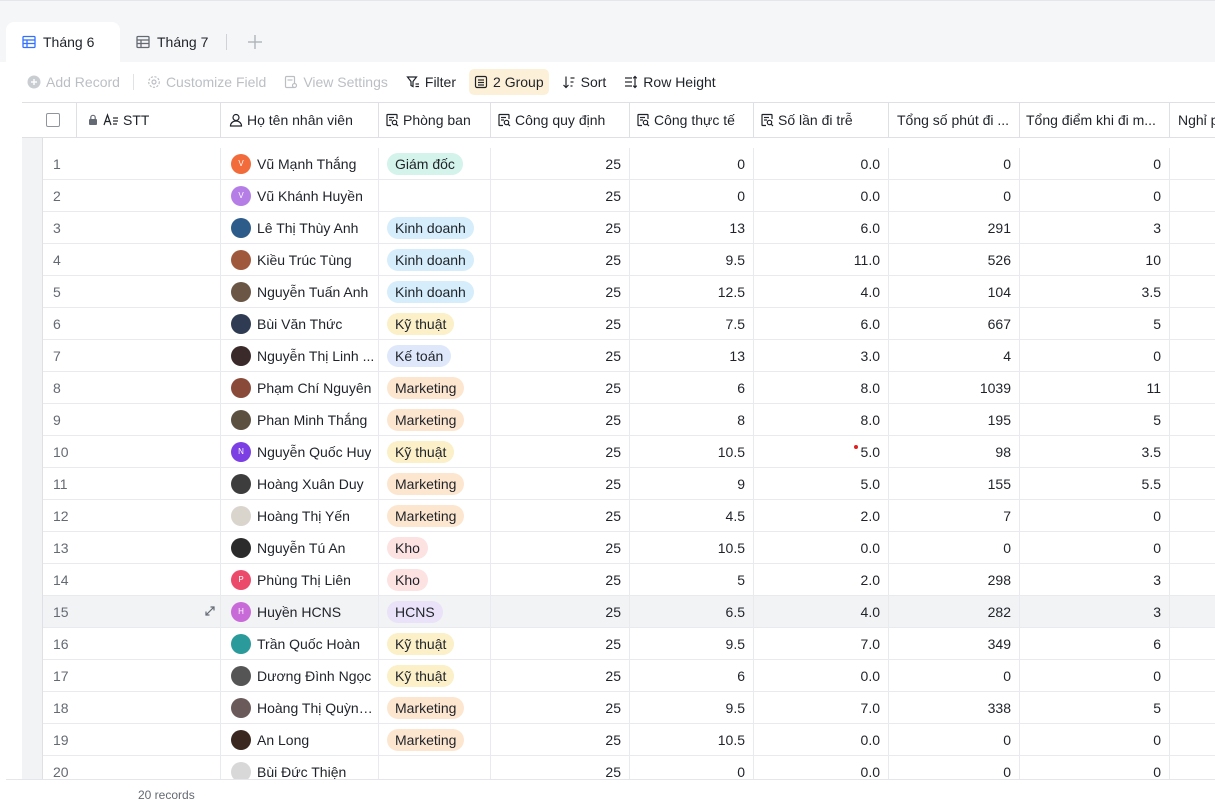  What do you see at coordinates (132, 355) in the screenshot?
I see `cell-stt: 7` at bounding box center [132, 355].